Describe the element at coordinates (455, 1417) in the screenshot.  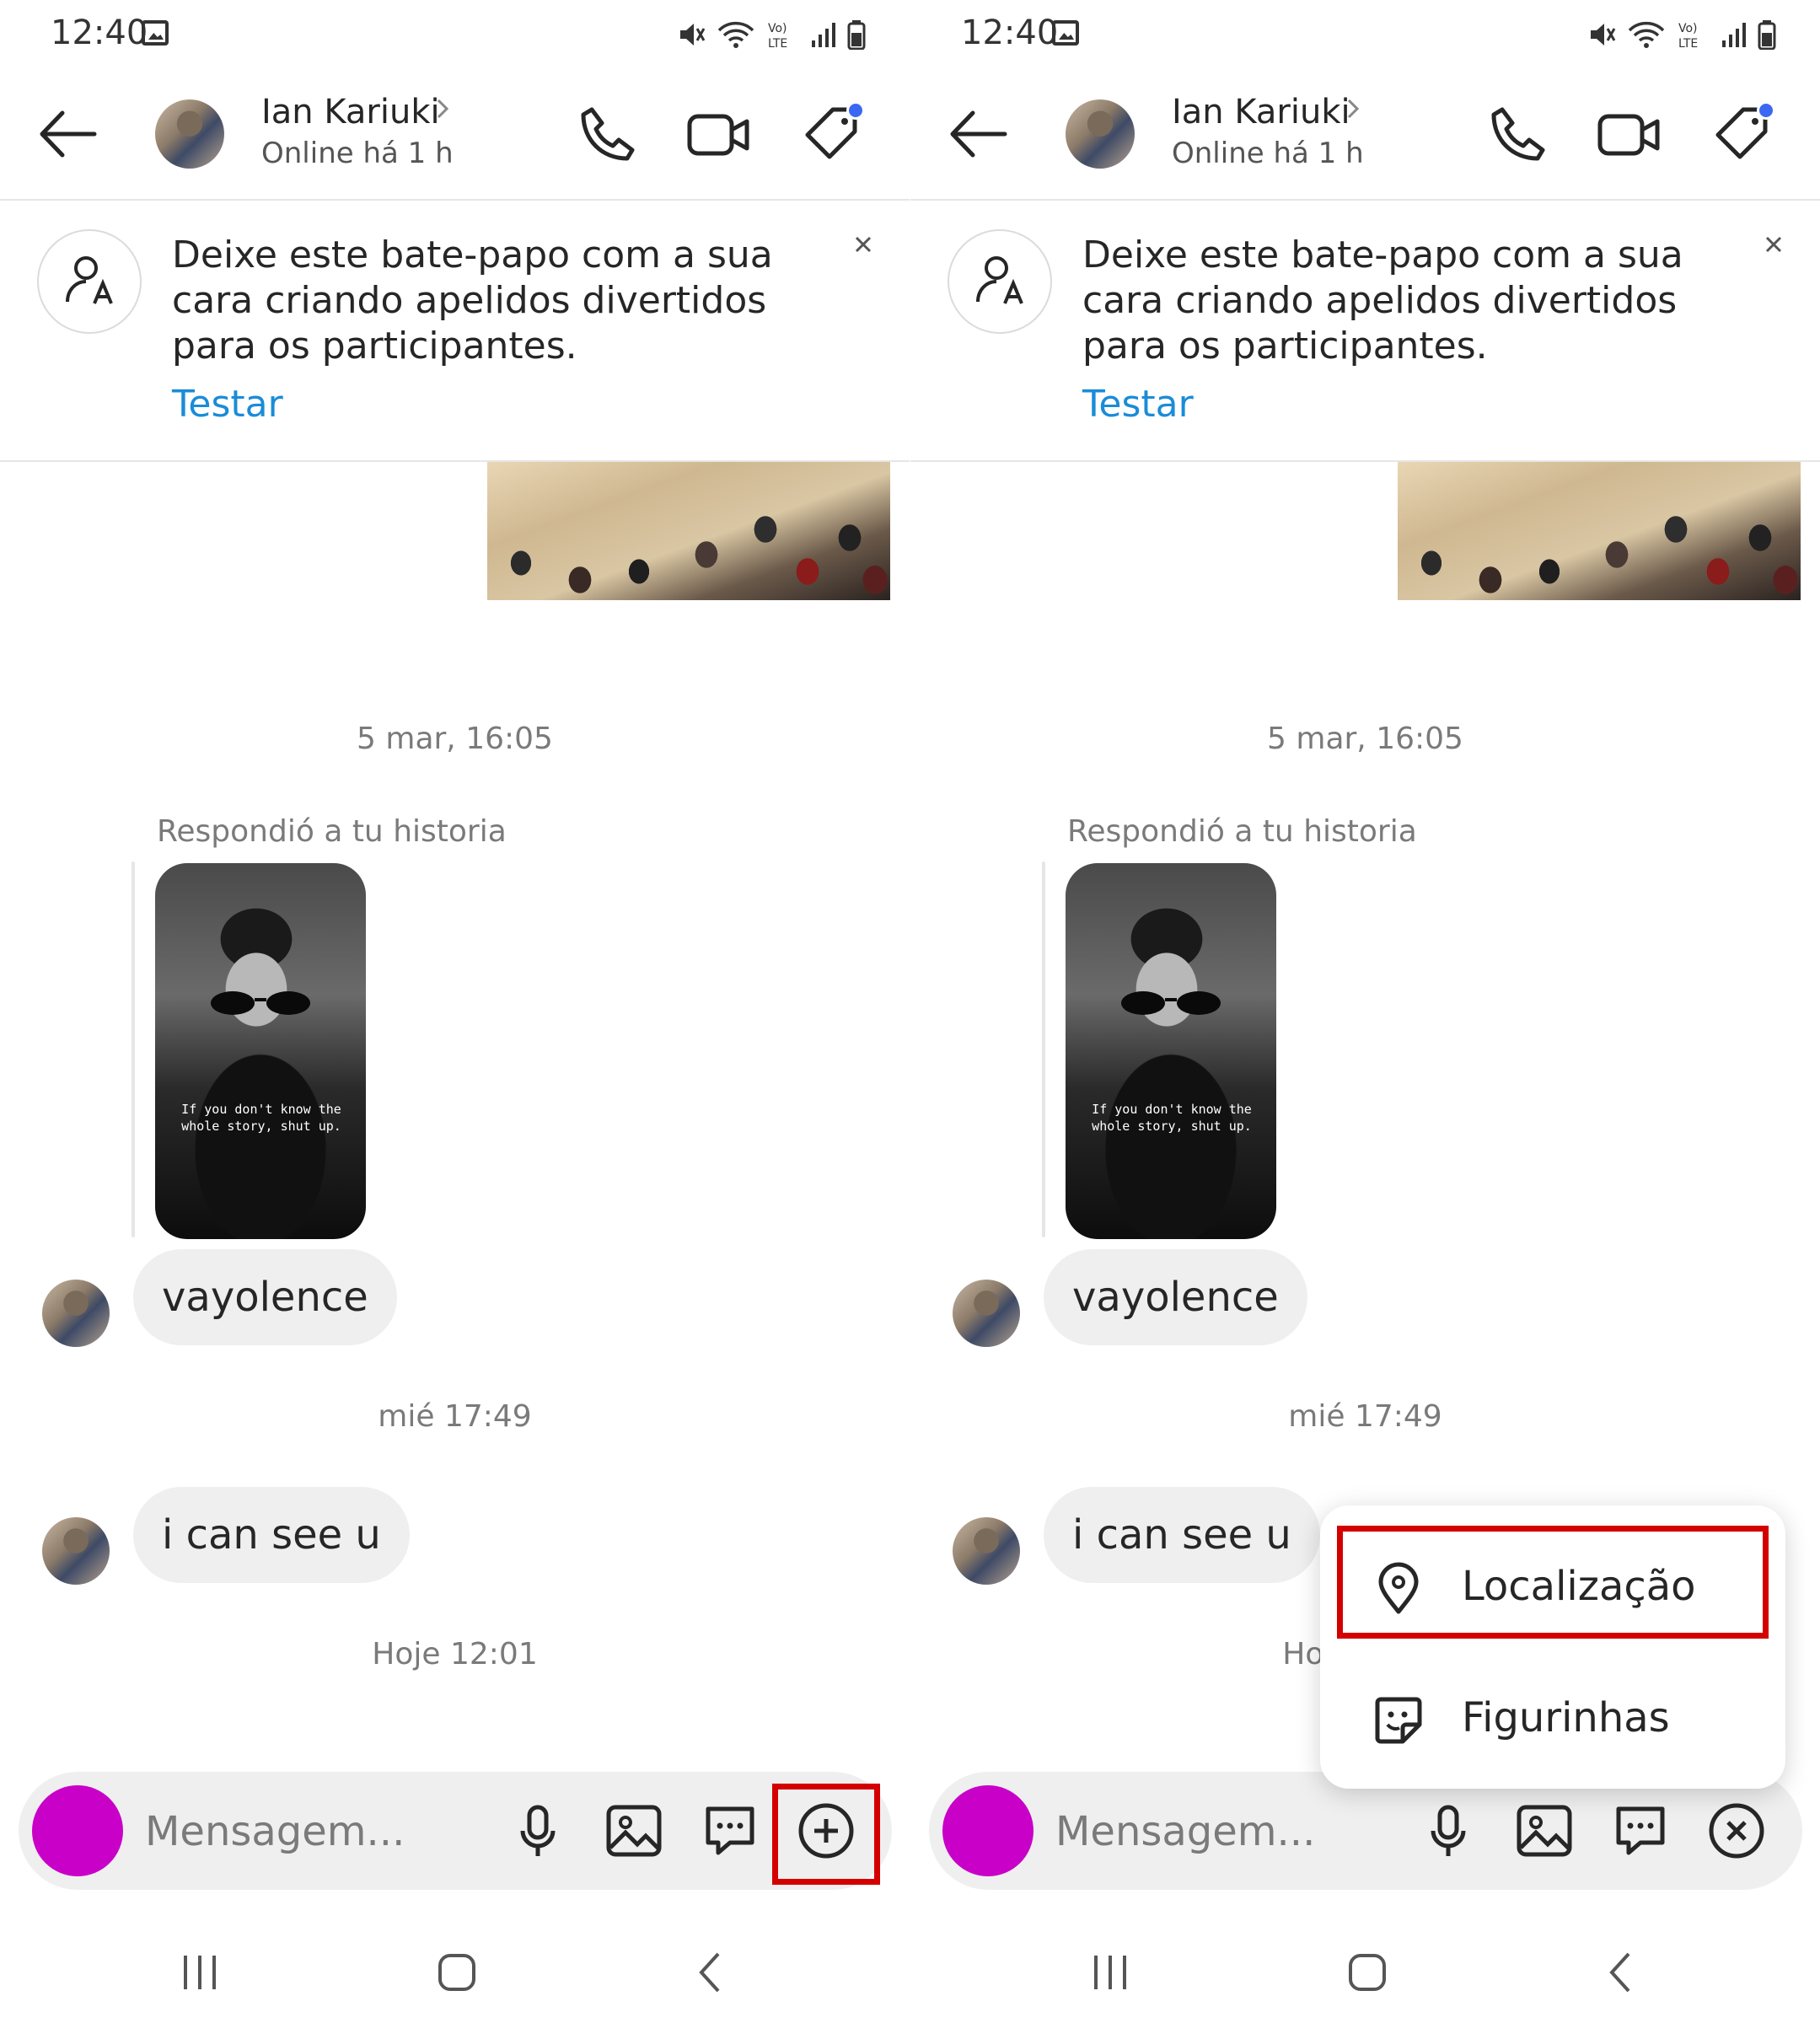
I see `timestamp: mié 17:49` at that location.